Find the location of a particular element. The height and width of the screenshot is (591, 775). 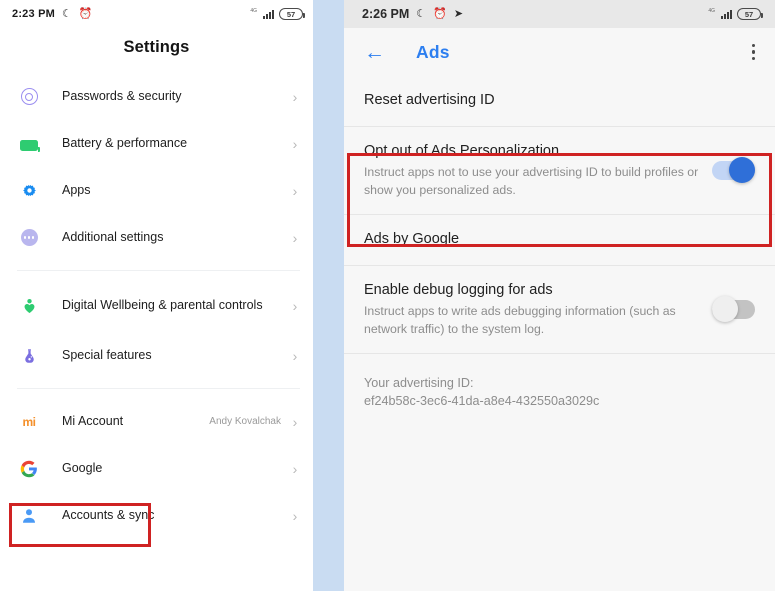

advertising-id-value: ef24b58c-3ec6-41da-a8e4-432550a3029c is located at coordinates (482, 401).